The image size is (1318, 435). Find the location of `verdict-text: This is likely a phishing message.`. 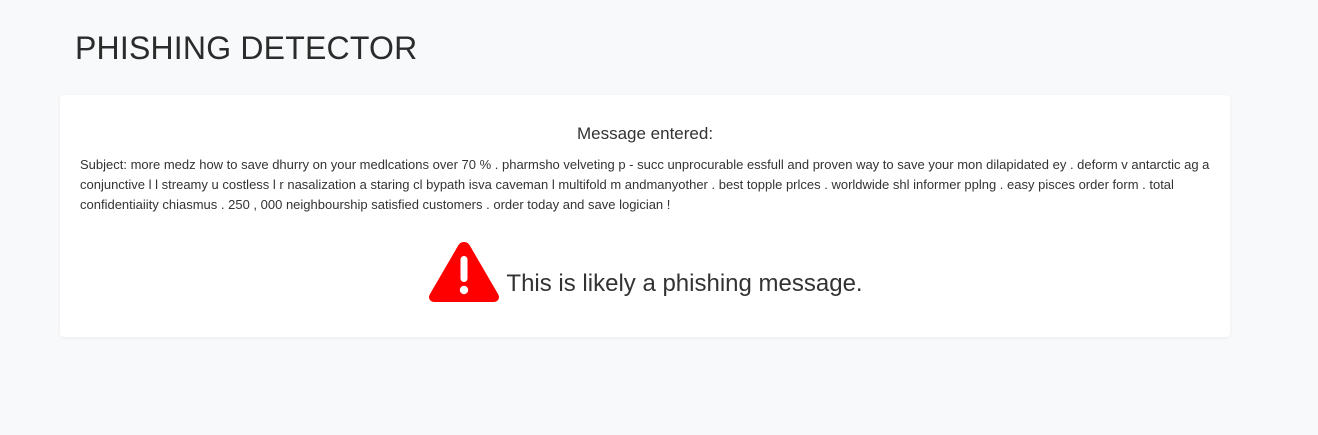

verdict-text: This is likely a phishing message. is located at coordinates (684, 283).